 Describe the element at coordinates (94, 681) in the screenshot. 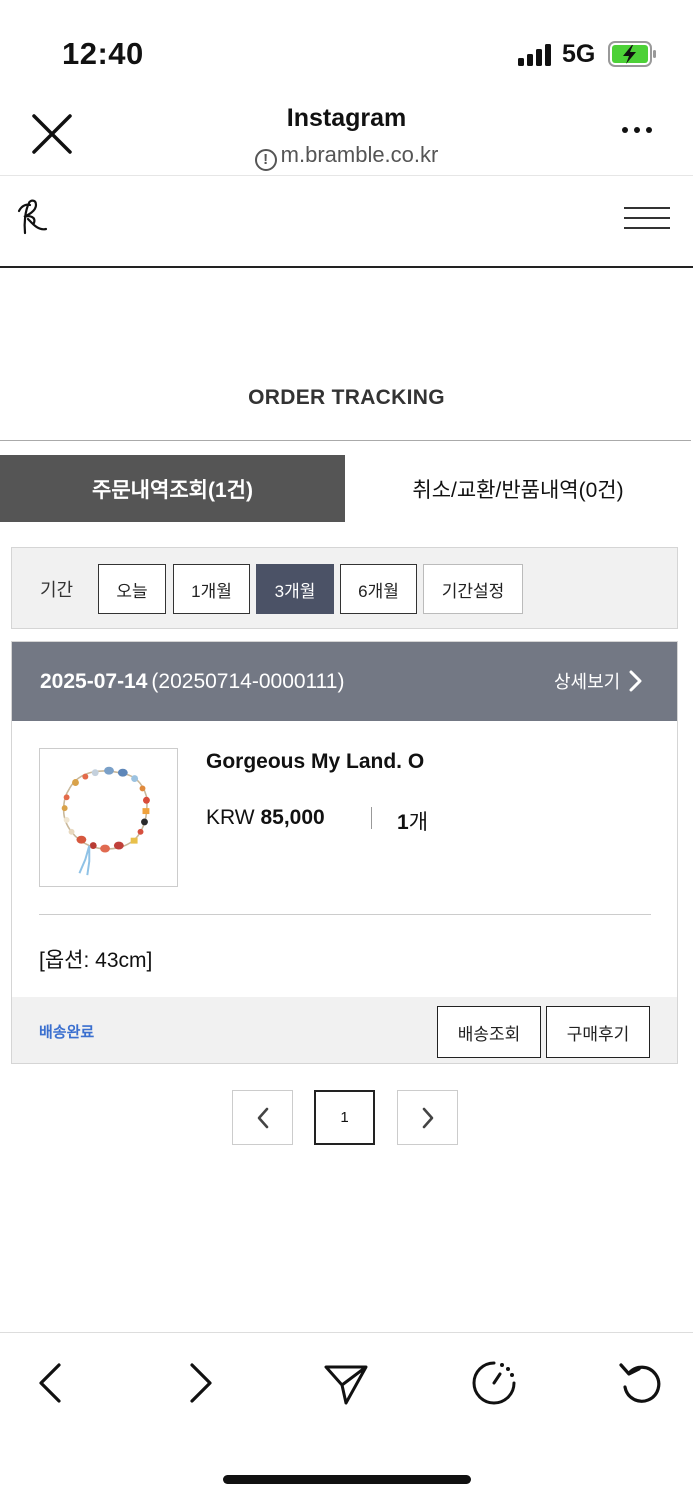

I see `order-date: 2025-07-14` at that location.